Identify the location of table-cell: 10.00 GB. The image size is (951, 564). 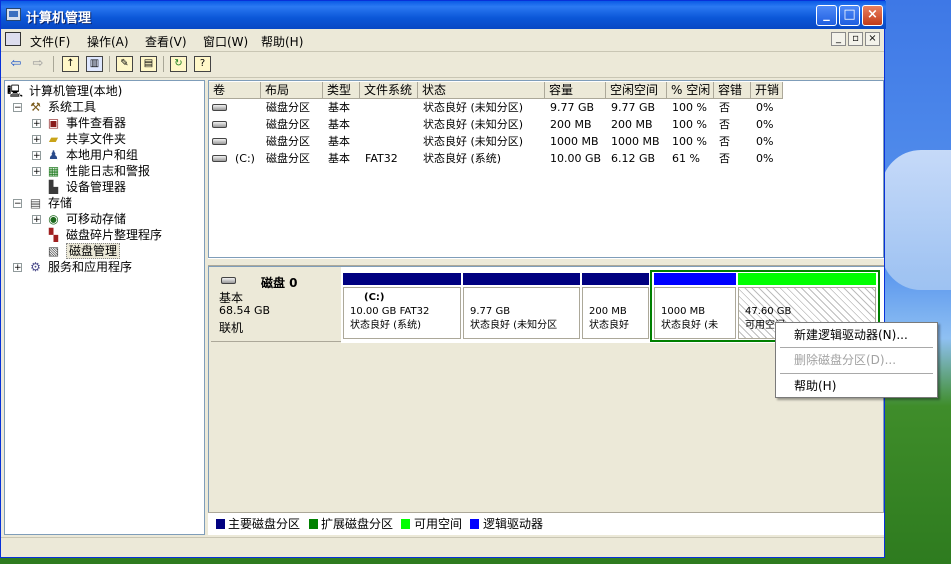
(576, 158).